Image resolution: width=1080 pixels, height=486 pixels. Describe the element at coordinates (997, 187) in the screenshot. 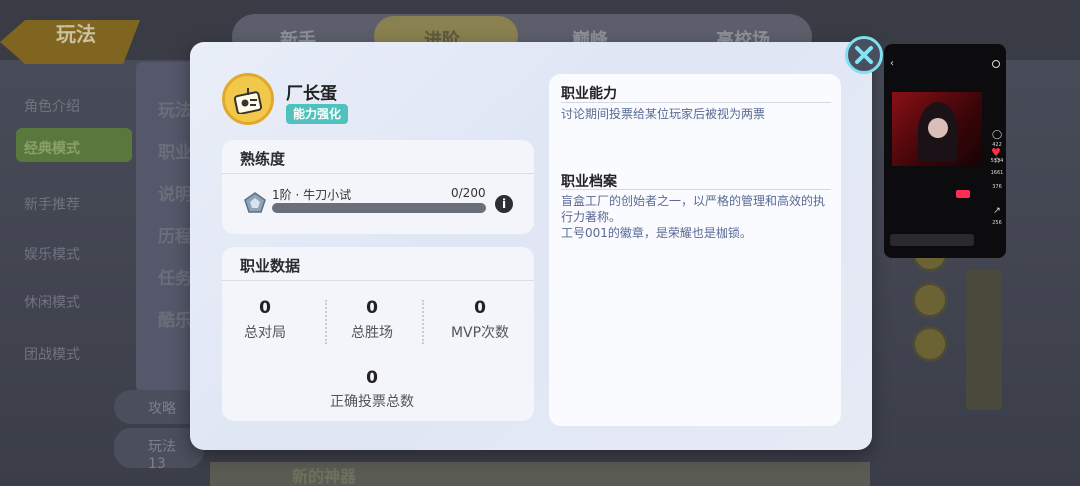

I see `share-count: 376` at that location.